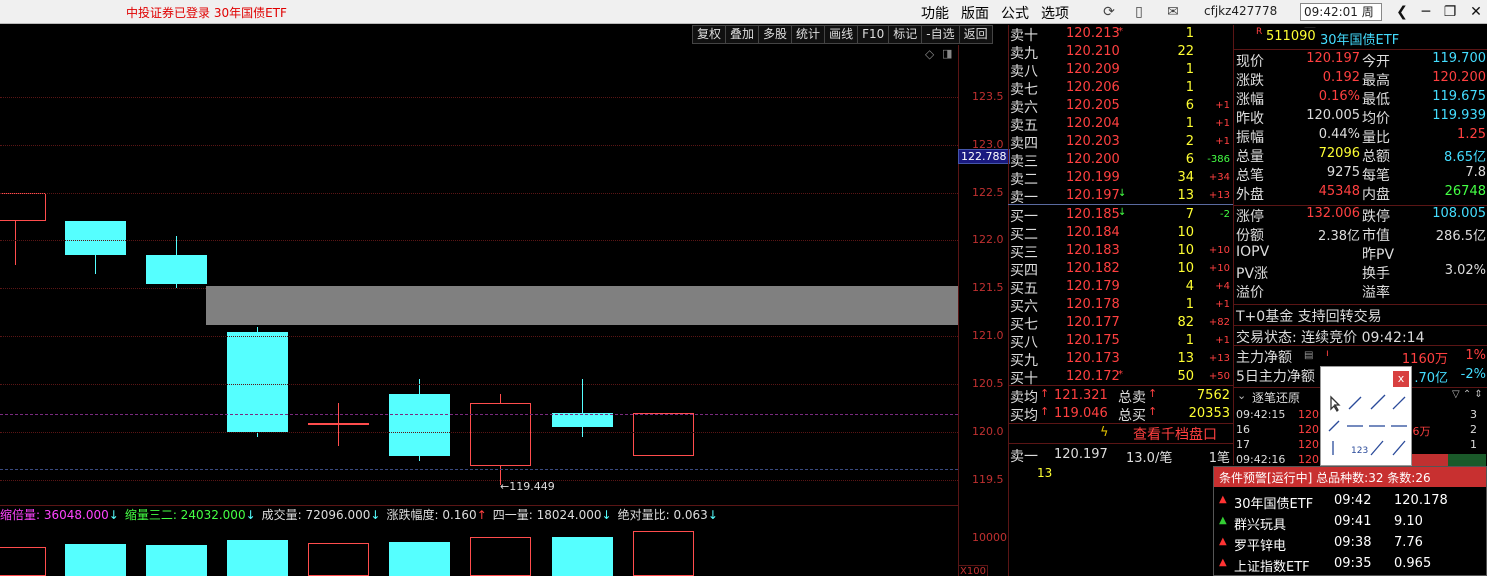 The width and height of the screenshot is (1487, 576). Describe the element at coordinates (1121, 52) in the screenshot. I see `ask-row: 卖九 120.210 22` at that location.